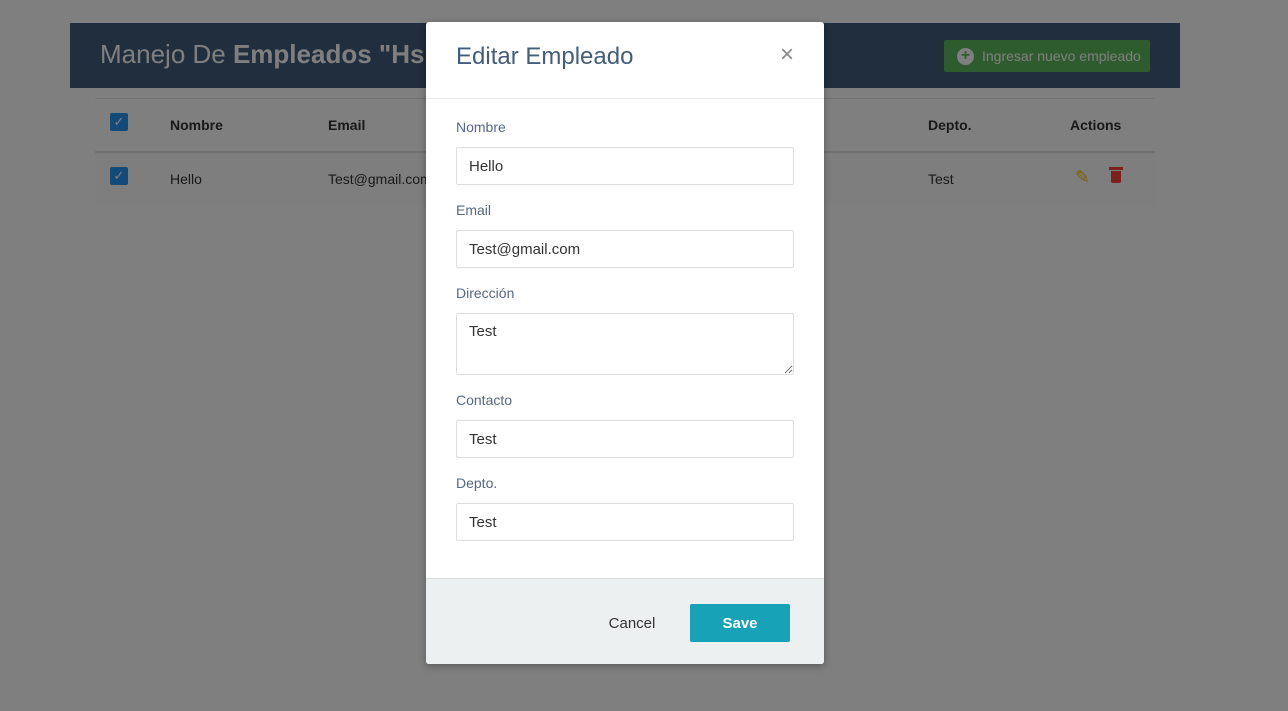 This screenshot has width=1288, height=711. Describe the element at coordinates (481, 127) in the screenshot. I see `field-nombre-label: Nombre` at that location.